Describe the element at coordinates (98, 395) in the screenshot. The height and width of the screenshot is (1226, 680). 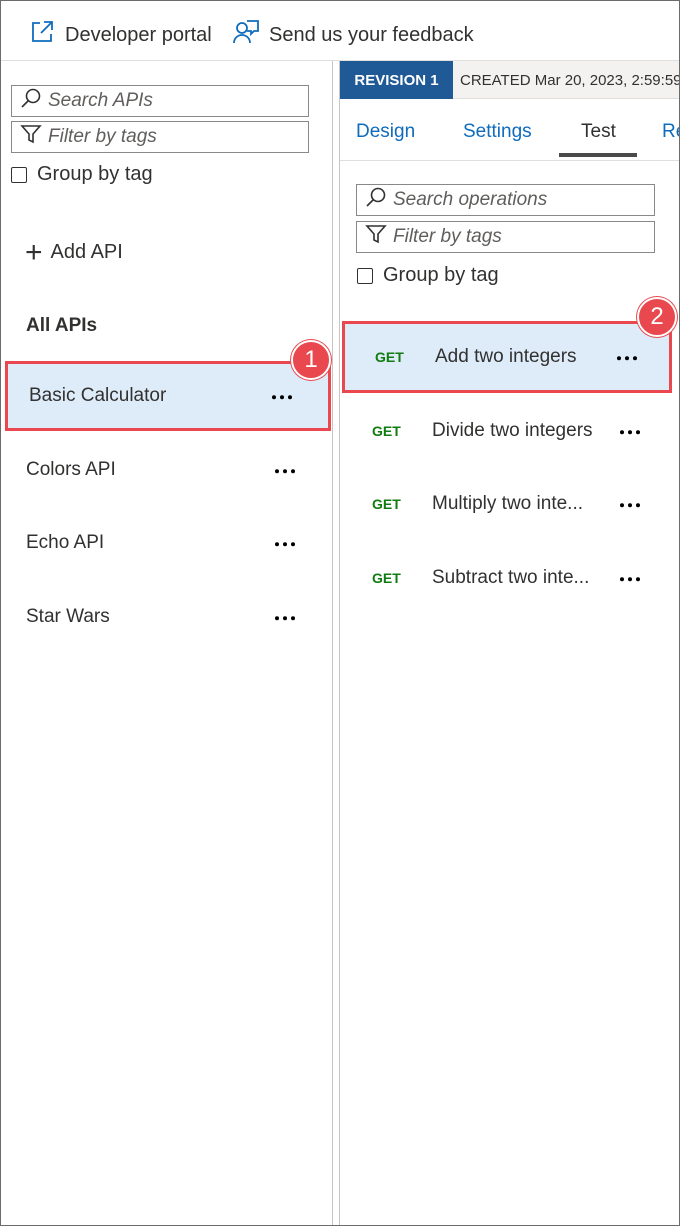
I see `api-item-label: Basic Calculator` at that location.